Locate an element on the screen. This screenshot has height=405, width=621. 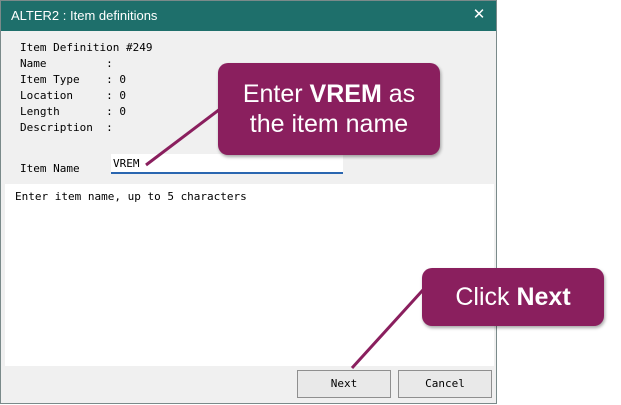
callout-enter-name-bold: VREM is located at coordinates (345, 94).